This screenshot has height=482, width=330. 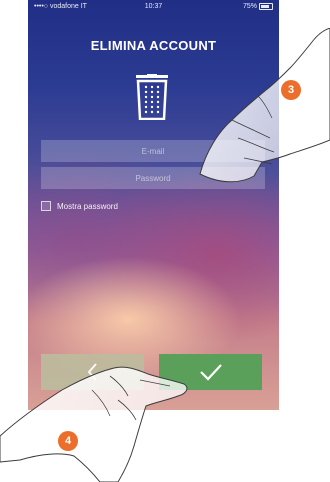 I want to click on show-password-toggle: Mostra password, so click(x=79, y=206).